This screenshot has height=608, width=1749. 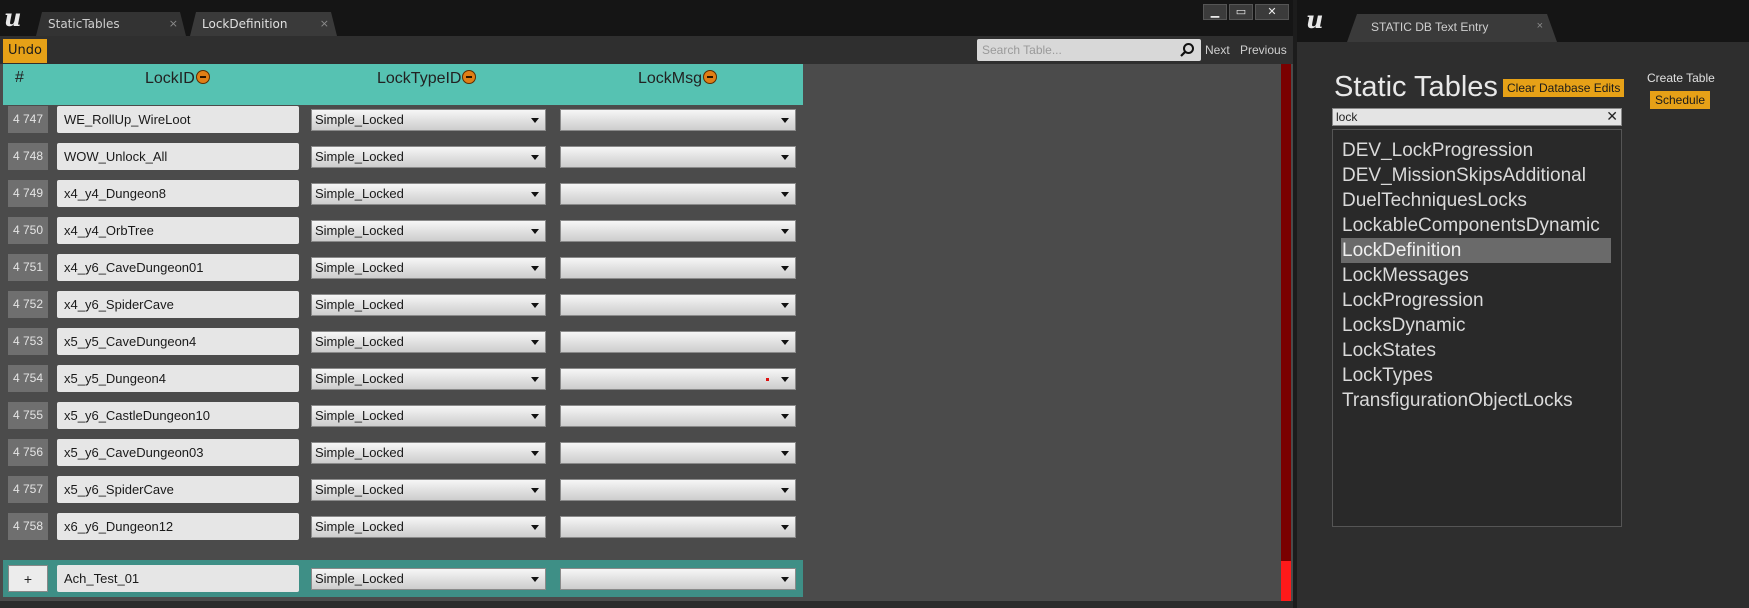 What do you see at coordinates (178, 341) in the screenshot?
I see `lockid-field: x5_y5_CaveDungeon4` at bounding box center [178, 341].